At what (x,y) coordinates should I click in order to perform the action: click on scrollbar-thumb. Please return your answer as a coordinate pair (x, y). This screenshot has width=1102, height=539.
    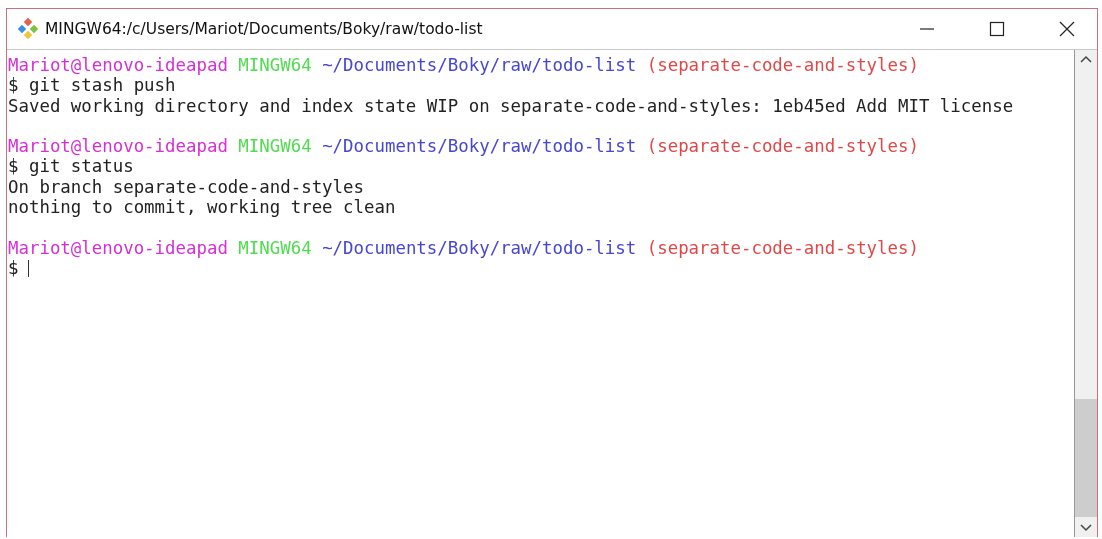
    Looking at the image, I should click on (1086, 458).